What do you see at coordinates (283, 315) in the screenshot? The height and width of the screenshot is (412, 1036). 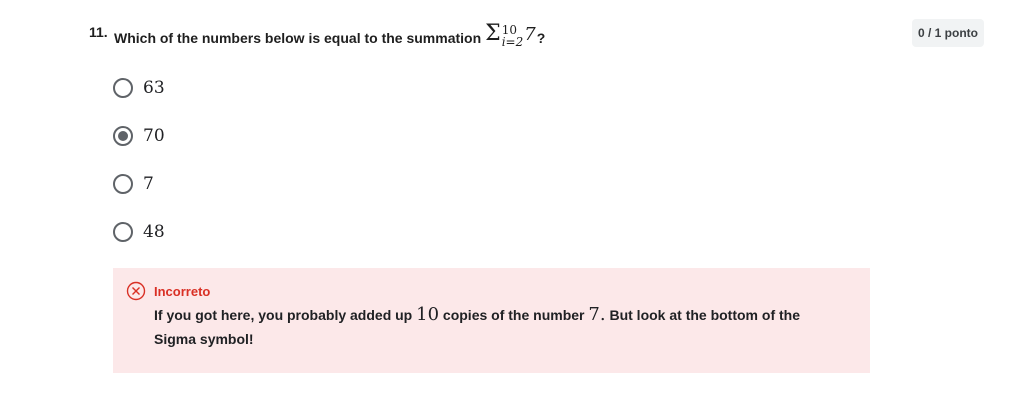 I see `feedback-text-part: If you got here, you probably added up` at bounding box center [283, 315].